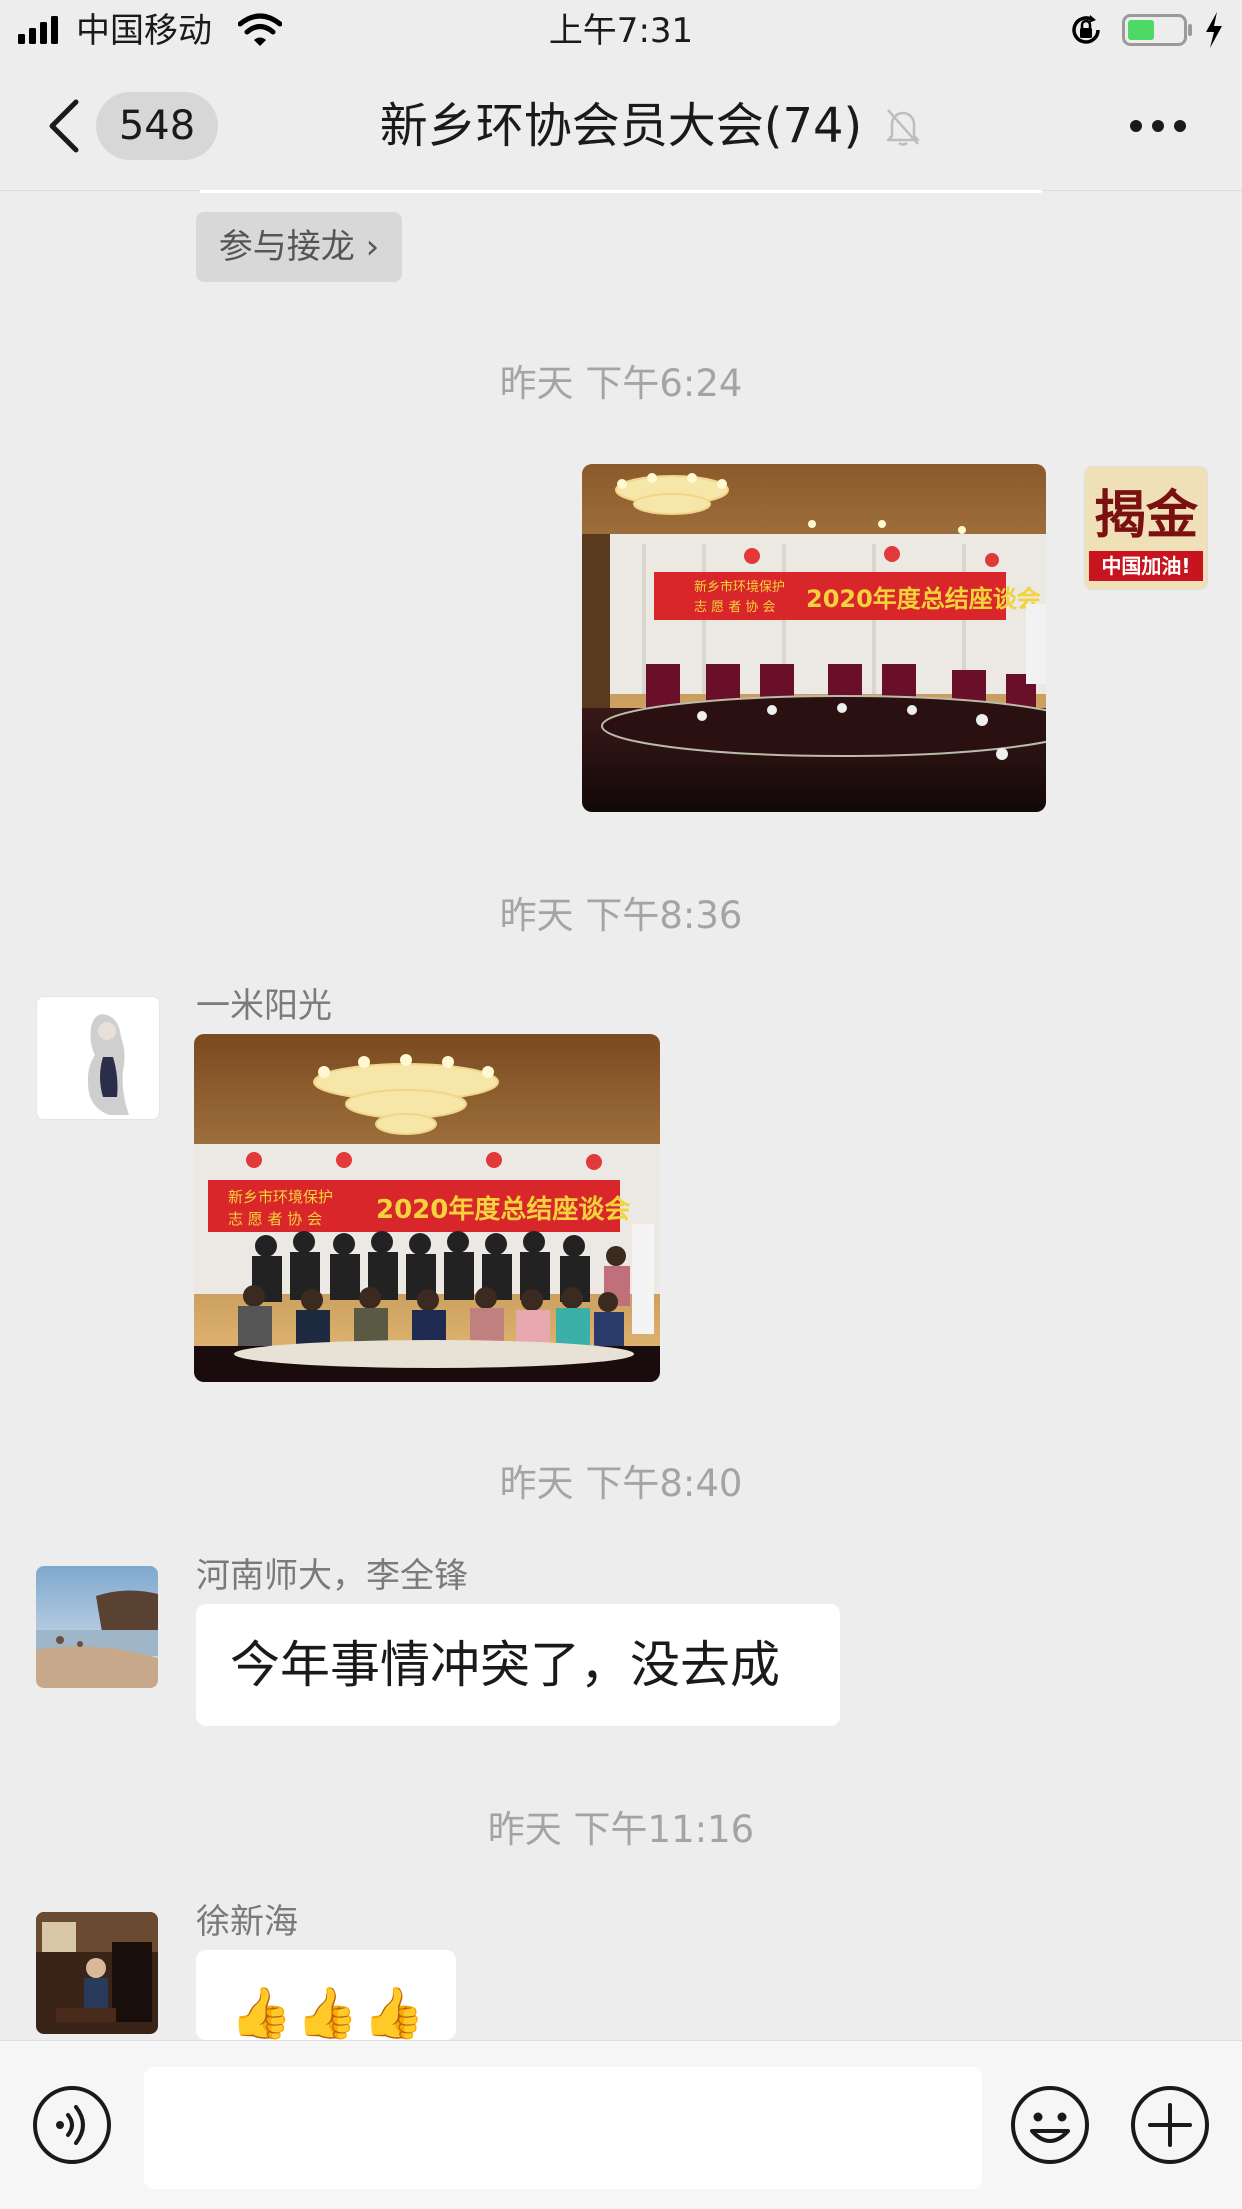  Describe the element at coordinates (1158, 126) in the screenshot. I see `more-dots-icon` at that location.